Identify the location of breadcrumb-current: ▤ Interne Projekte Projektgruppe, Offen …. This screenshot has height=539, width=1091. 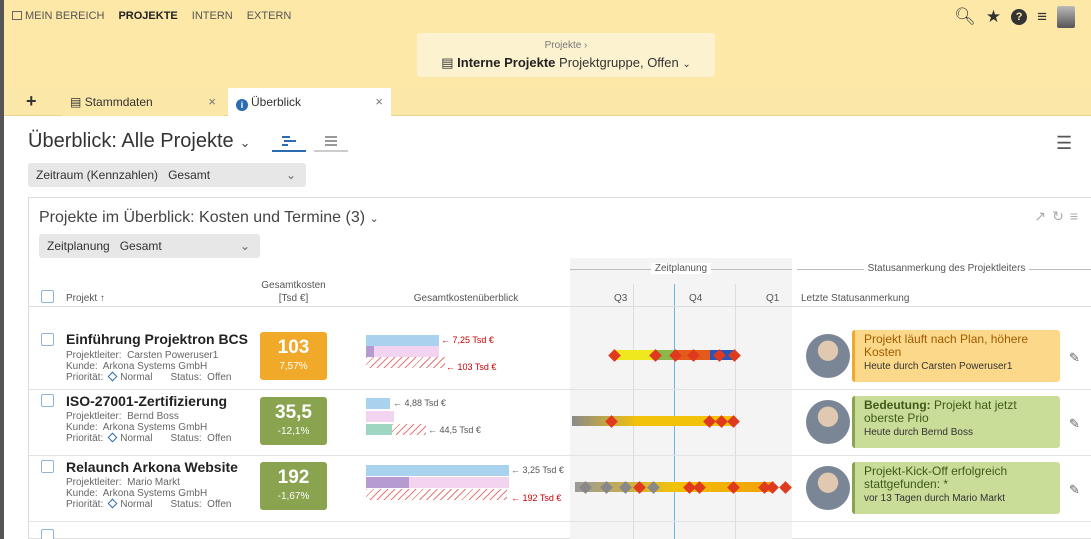
(566, 63).